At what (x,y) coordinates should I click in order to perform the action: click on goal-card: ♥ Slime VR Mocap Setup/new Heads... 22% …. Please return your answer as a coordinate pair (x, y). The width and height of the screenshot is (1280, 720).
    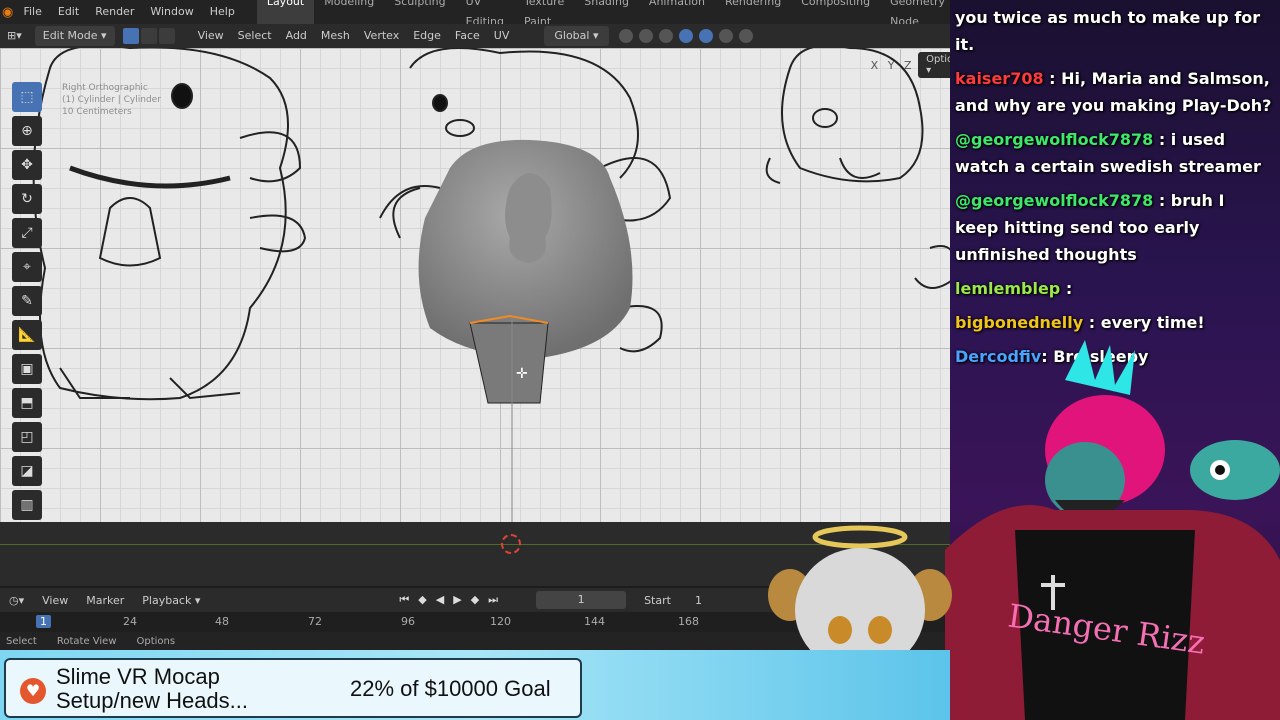
    Looking at the image, I should click on (293, 688).